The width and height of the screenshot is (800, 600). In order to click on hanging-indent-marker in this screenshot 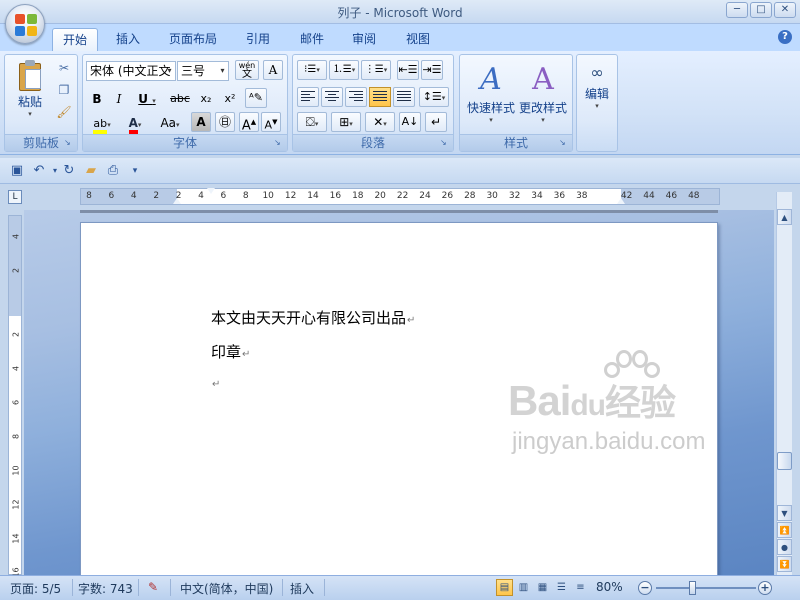, I will do `click(177, 201)`.